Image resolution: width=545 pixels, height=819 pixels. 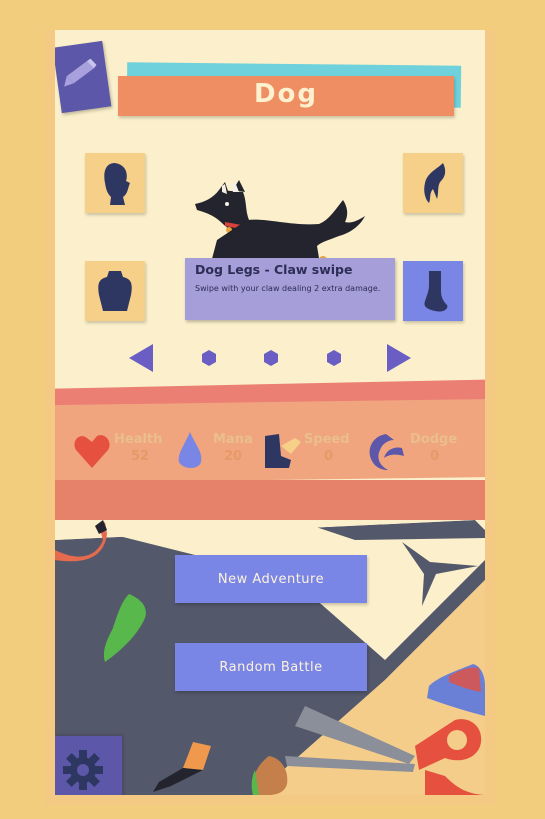 I want to click on swirl-icon, so click(x=386, y=452).